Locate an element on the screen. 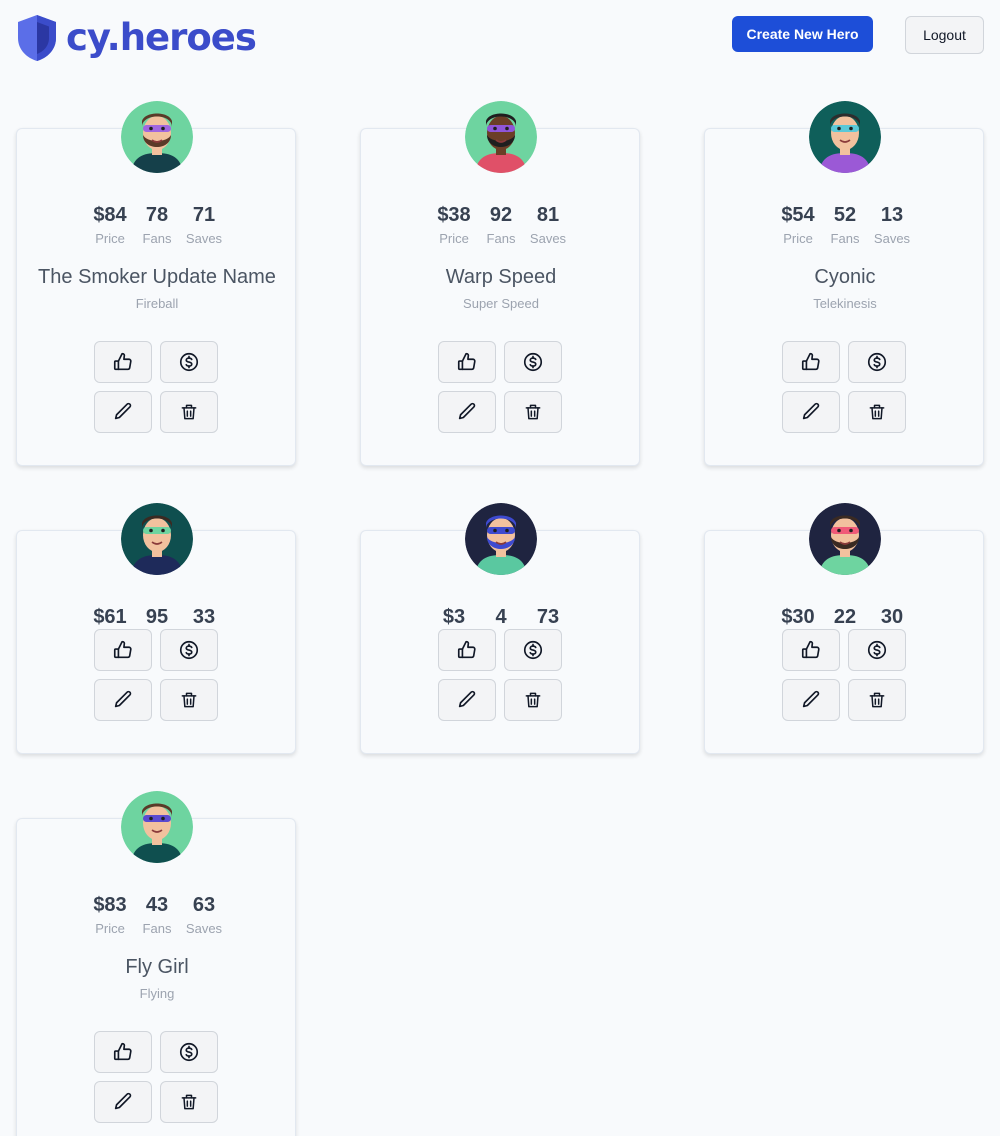 The image size is (1000, 1136). create-new-hero-button: Create New Hero is located at coordinates (802, 34).